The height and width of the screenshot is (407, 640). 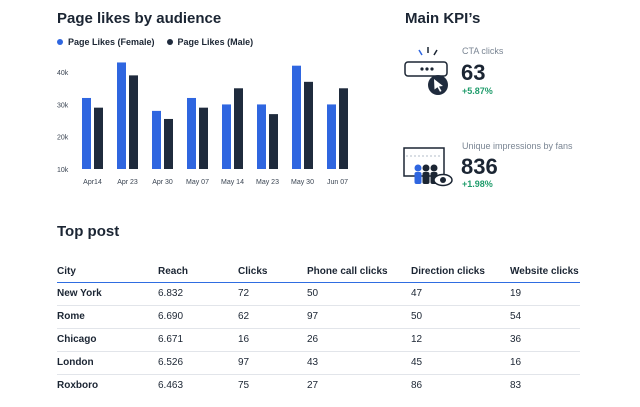 I want to click on table-row: Roxboro 6.463 75 27 86 83, so click(x=318, y=385).